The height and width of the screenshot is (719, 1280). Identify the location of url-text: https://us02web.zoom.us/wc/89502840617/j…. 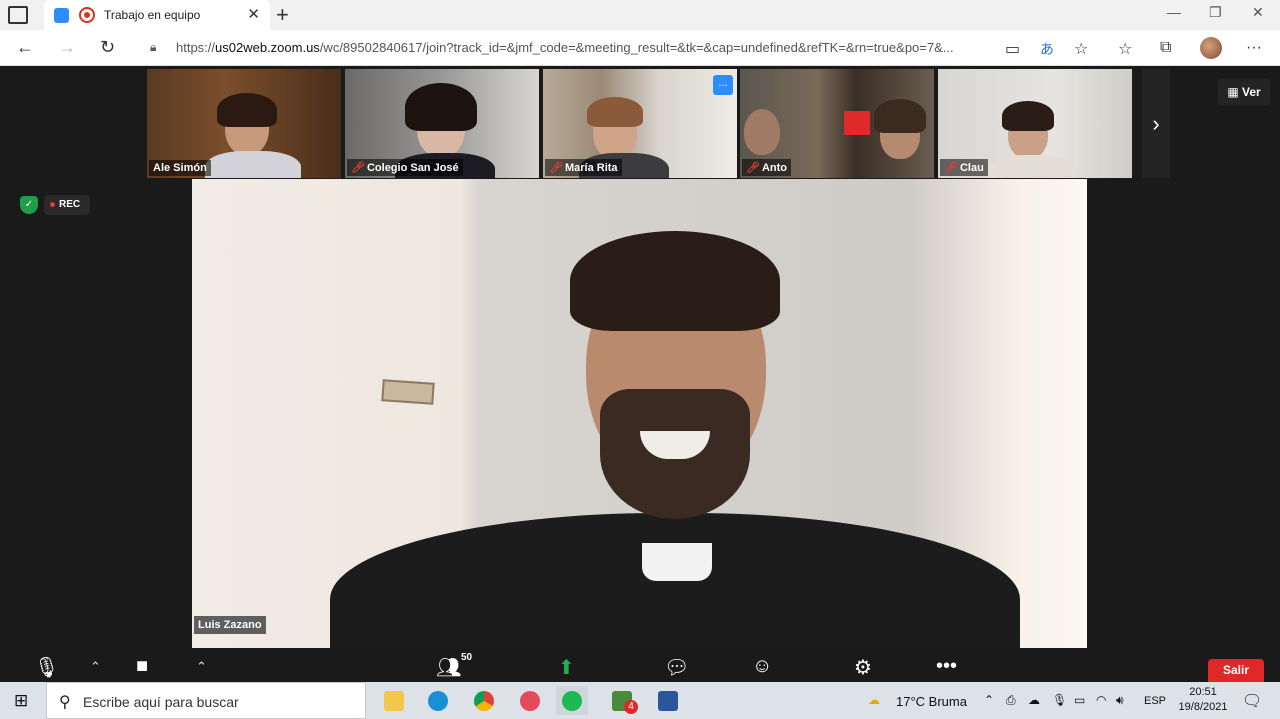
(565, 47).